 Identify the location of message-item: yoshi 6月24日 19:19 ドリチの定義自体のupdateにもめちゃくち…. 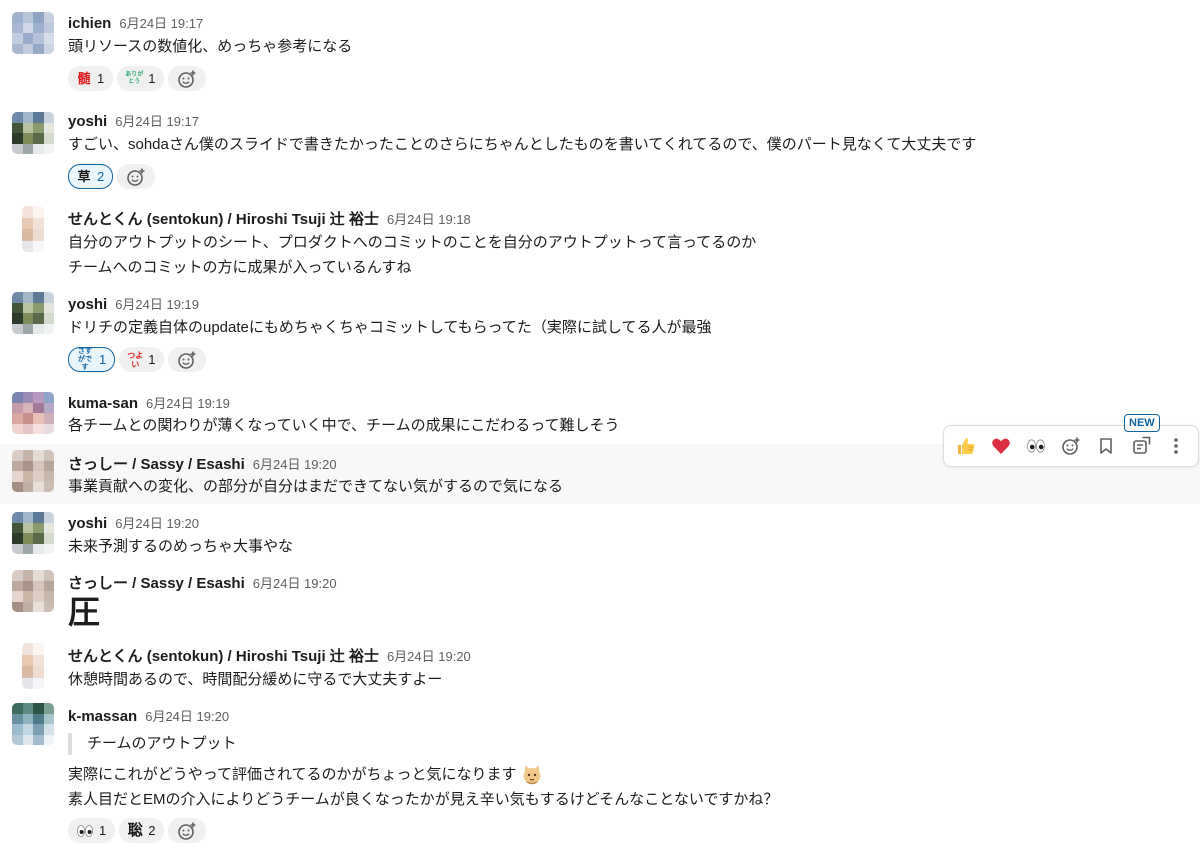
(600, 336).